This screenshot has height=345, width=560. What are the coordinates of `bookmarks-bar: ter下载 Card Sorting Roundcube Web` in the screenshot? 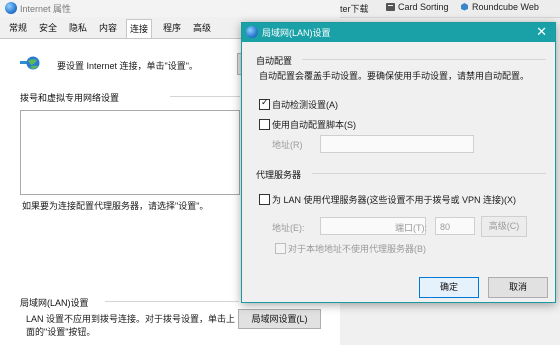 It's located at (450, 9).